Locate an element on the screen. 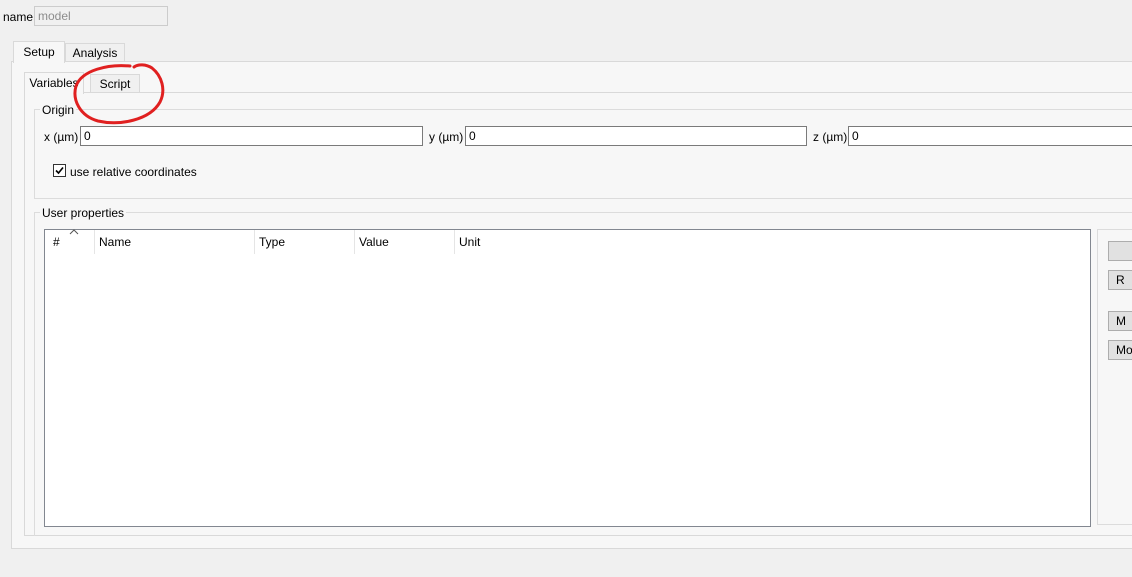  add-property-button is located at coordinates (1120, 251).